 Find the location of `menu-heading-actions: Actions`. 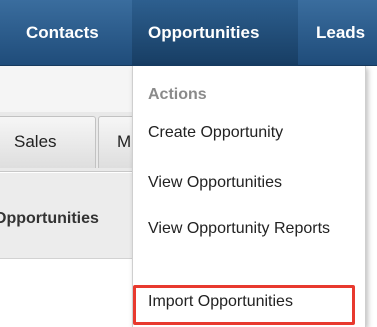

menu-heading-actions: Actions is located at coordinates (177, 94).